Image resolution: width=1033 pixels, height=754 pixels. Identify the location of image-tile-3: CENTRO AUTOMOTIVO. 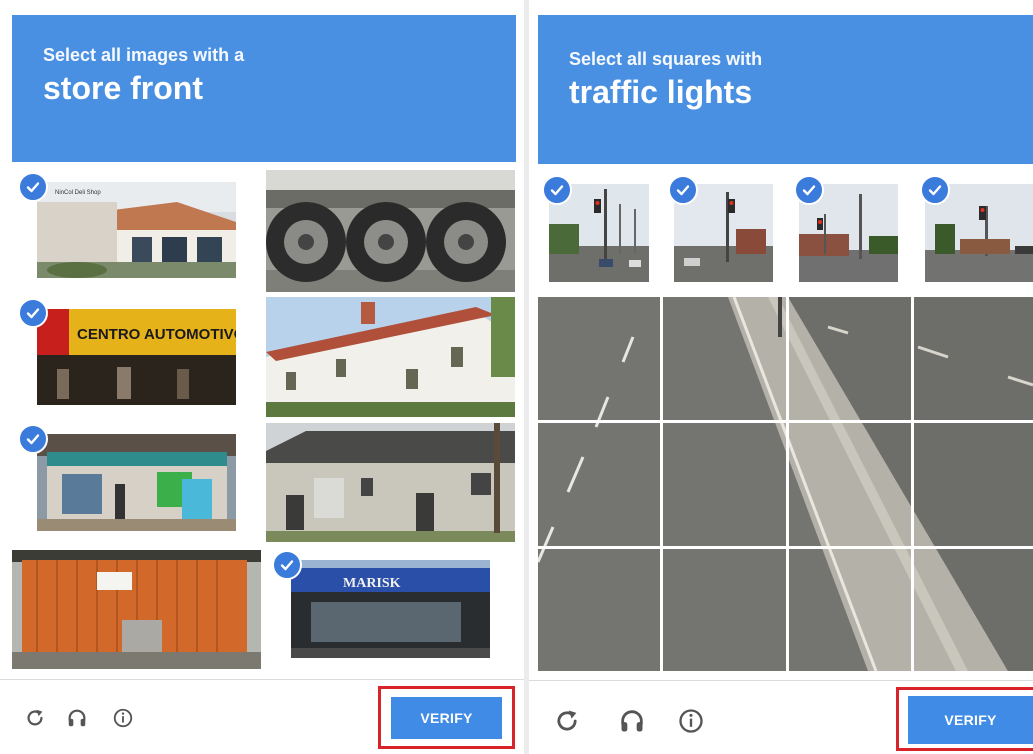
(136, 357).